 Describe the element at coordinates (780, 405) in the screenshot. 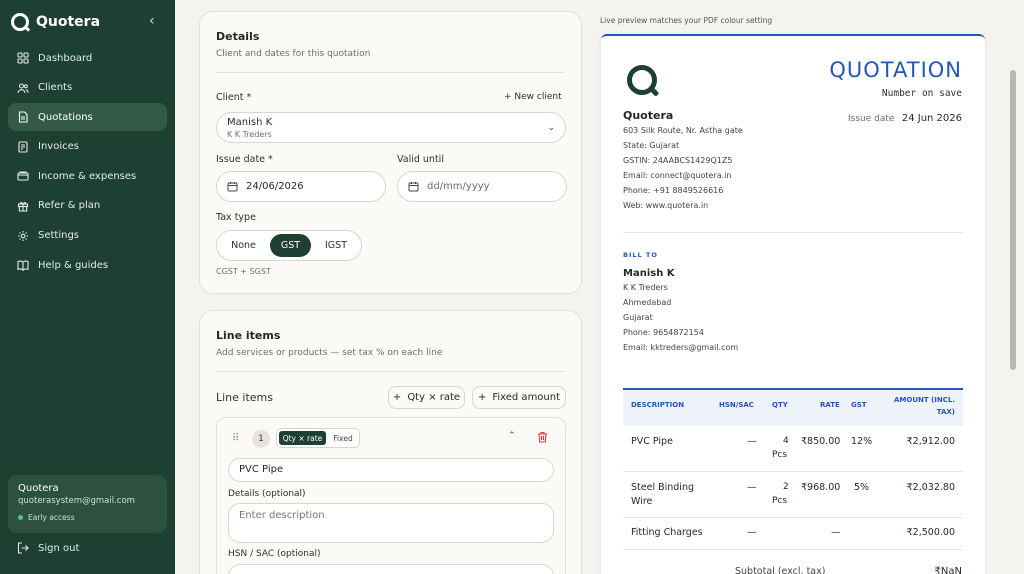

I see `th-qty: QTY` at that location.